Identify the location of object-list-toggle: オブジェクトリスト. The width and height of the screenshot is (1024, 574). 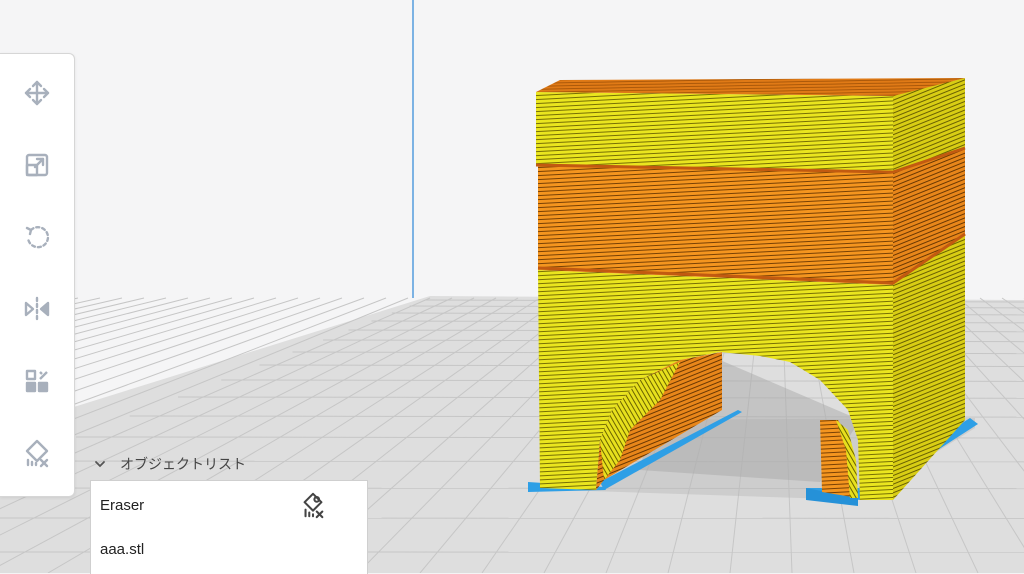
(190, 464).